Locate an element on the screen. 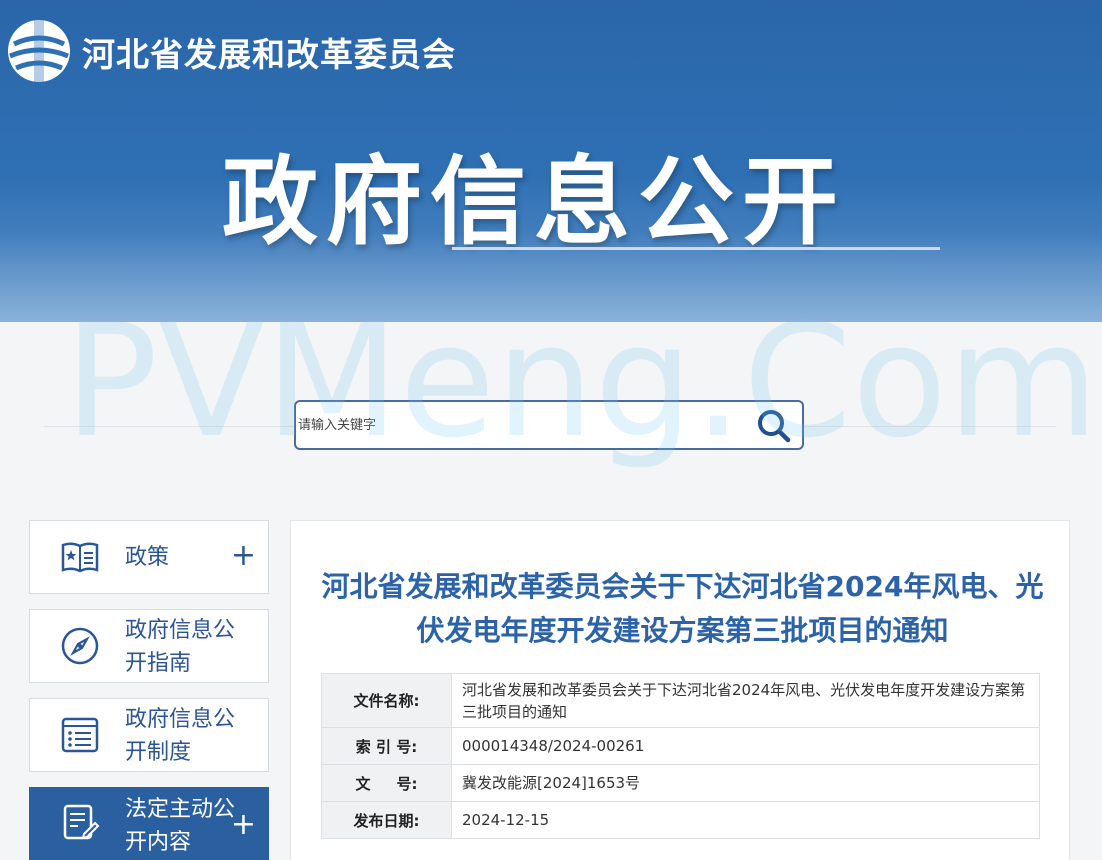 The height and width of the screenshot is (860, 1102). sidebar-item-label: 政府信息公开指南 is located at coordinates (180, 647).